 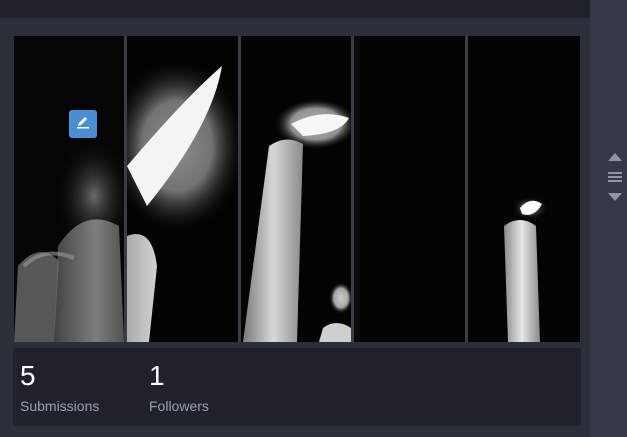 I want to click on submissions-label: Submissions, so click(x=60, y=406).